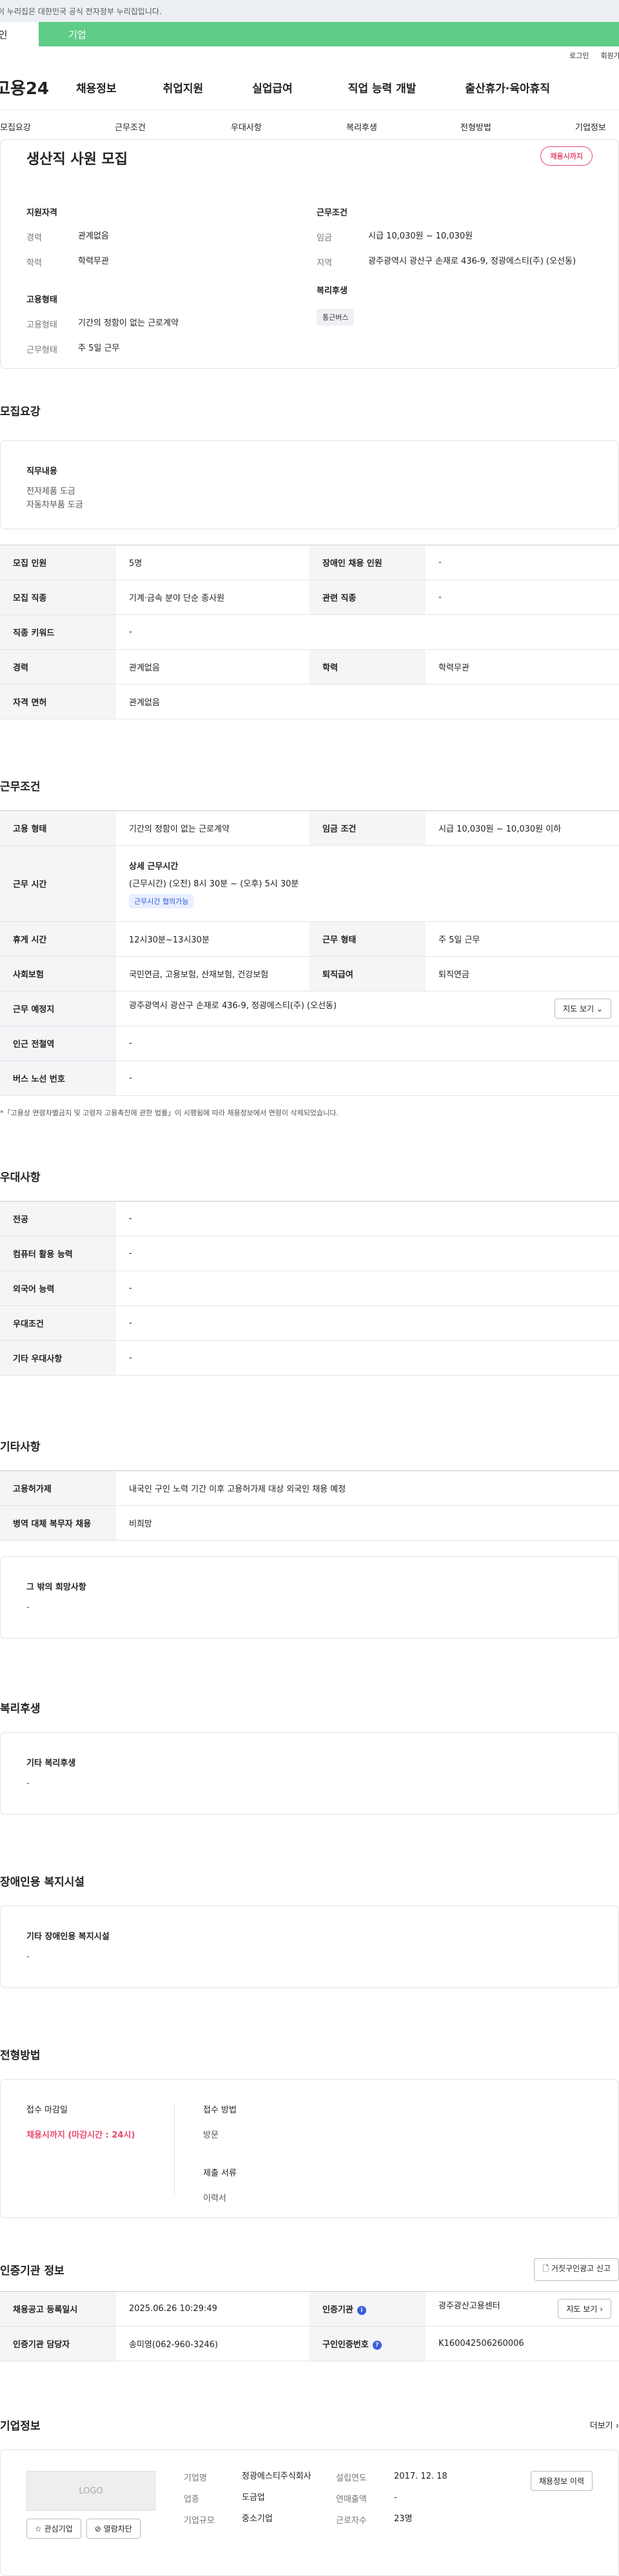 The width and height of the screenshot is (619, 2576). Describe the element at coordinates (80, 2135) in the screenshot. I see `deadline-value: 채용시까지 (마감시간 : 24시)` at that location.